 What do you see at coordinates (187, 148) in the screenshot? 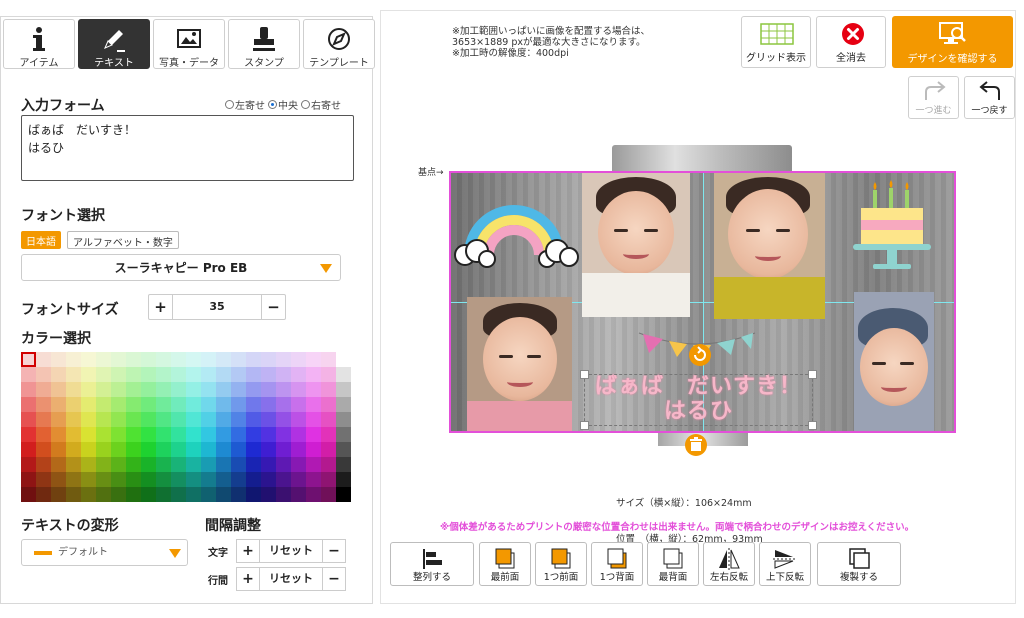
I see `text-input: ばぁば だいすき！ はるひ` at bounding box center [187, 148].